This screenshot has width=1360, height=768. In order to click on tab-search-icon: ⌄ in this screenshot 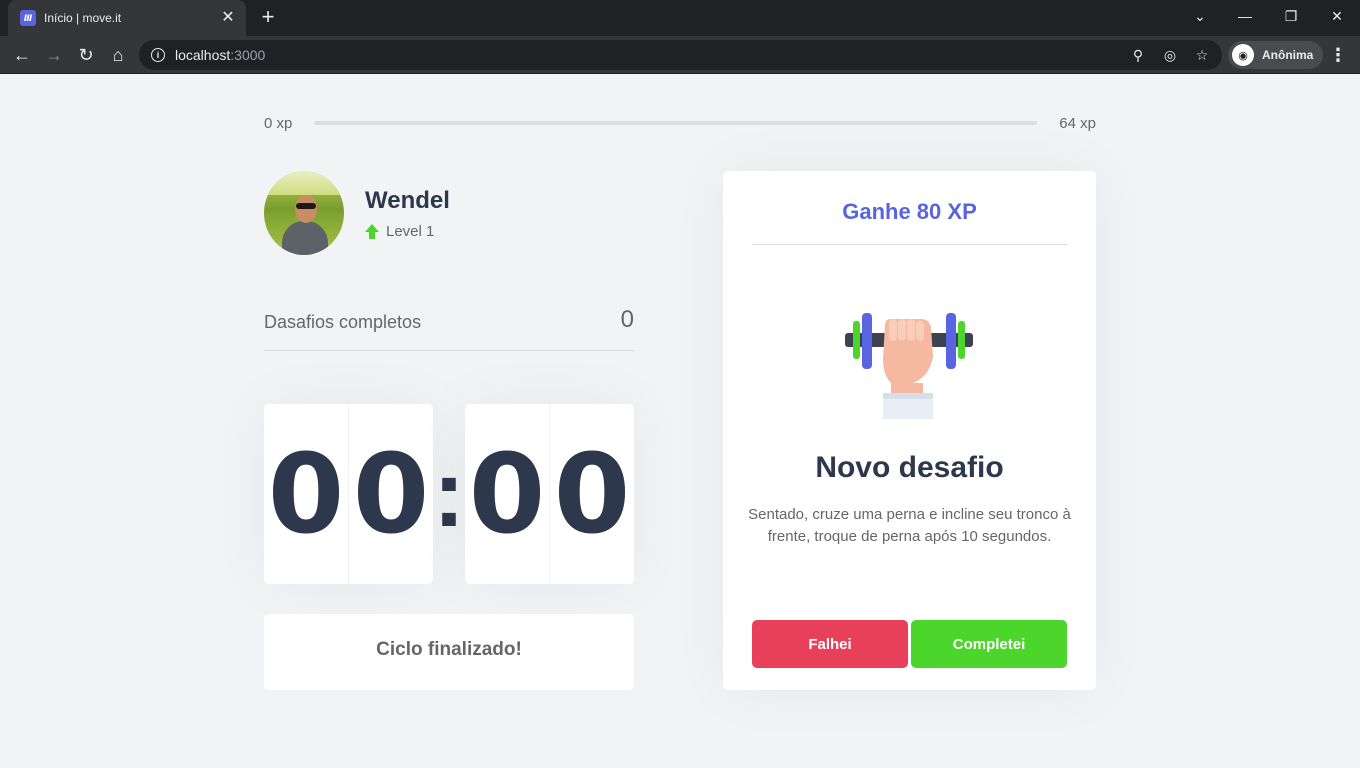, I will do `click(1200, 16)`.